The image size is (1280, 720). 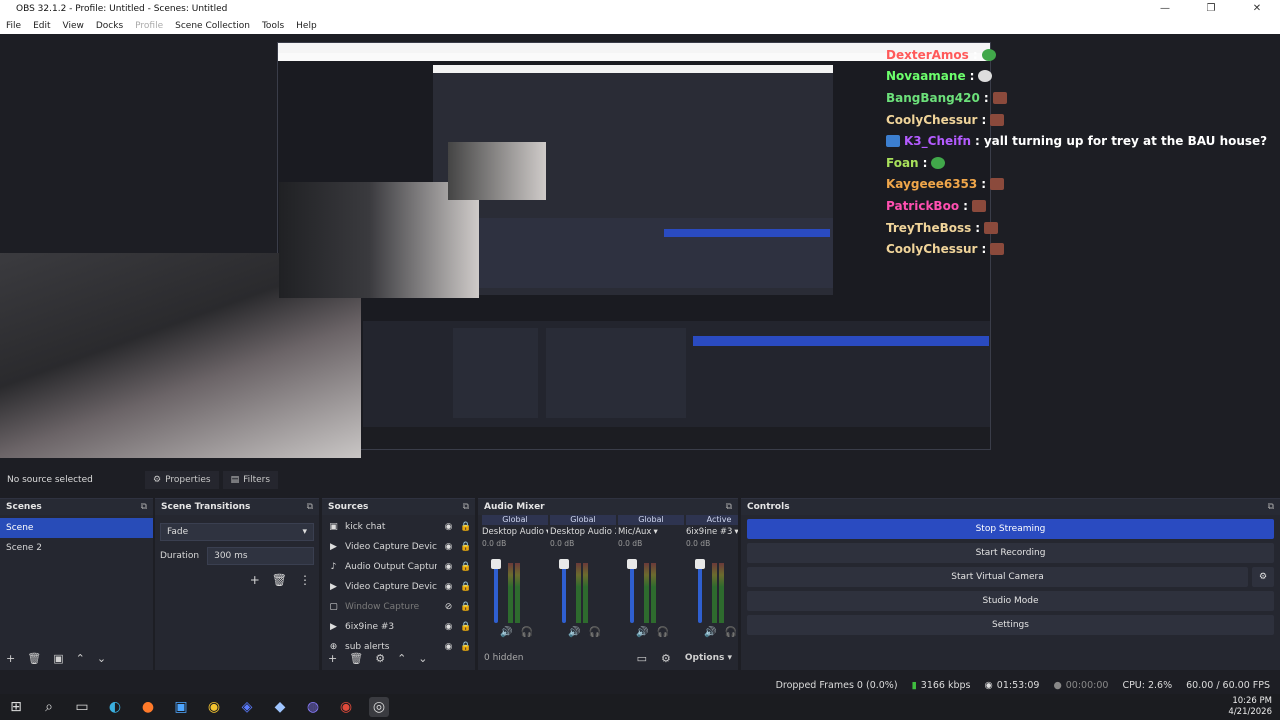 I want to click on chat-line: Novaamane:, so click(x=1081, y=77).